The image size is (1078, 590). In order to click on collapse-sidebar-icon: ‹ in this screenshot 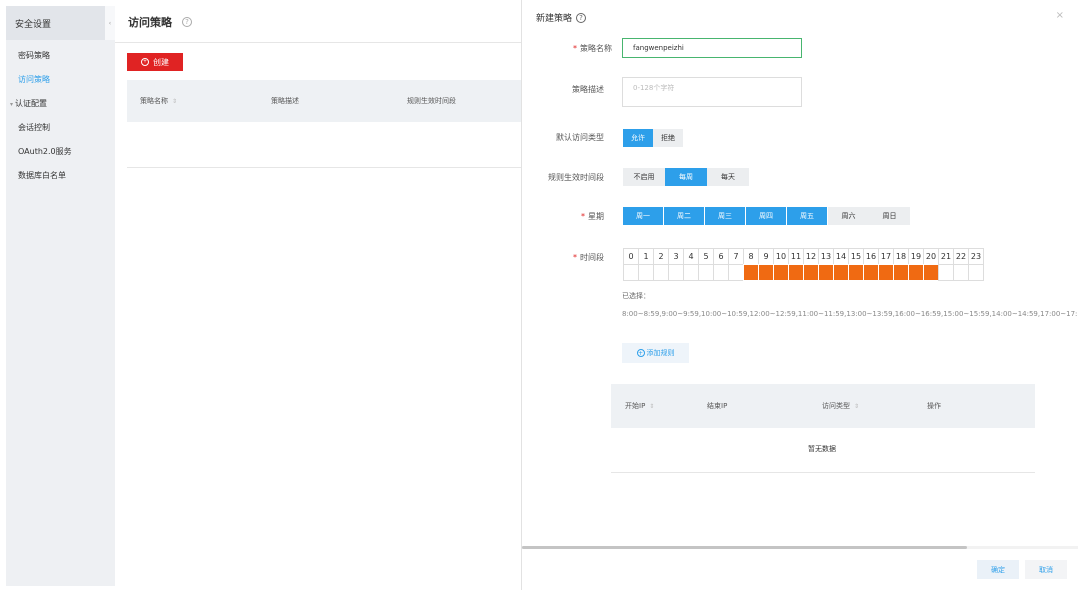, I will do `click(110, 23)`.